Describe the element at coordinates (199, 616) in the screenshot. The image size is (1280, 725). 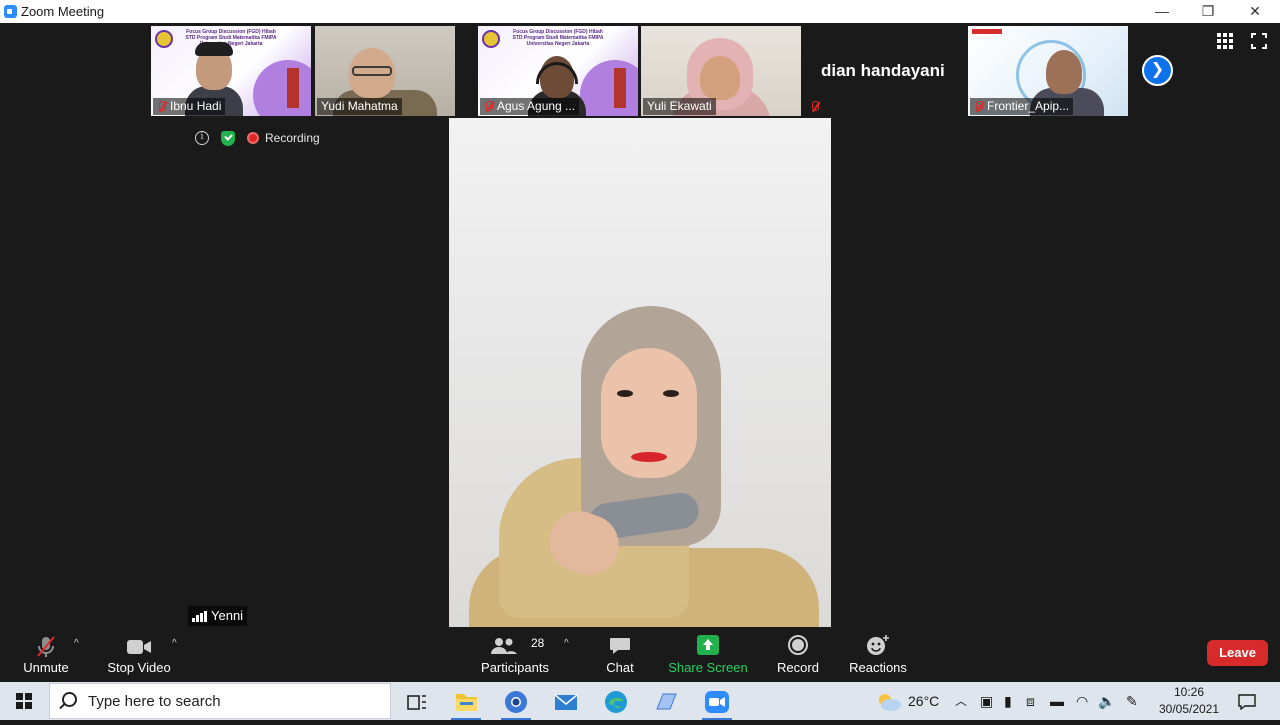
I see `signal-strength-icon` at that location.